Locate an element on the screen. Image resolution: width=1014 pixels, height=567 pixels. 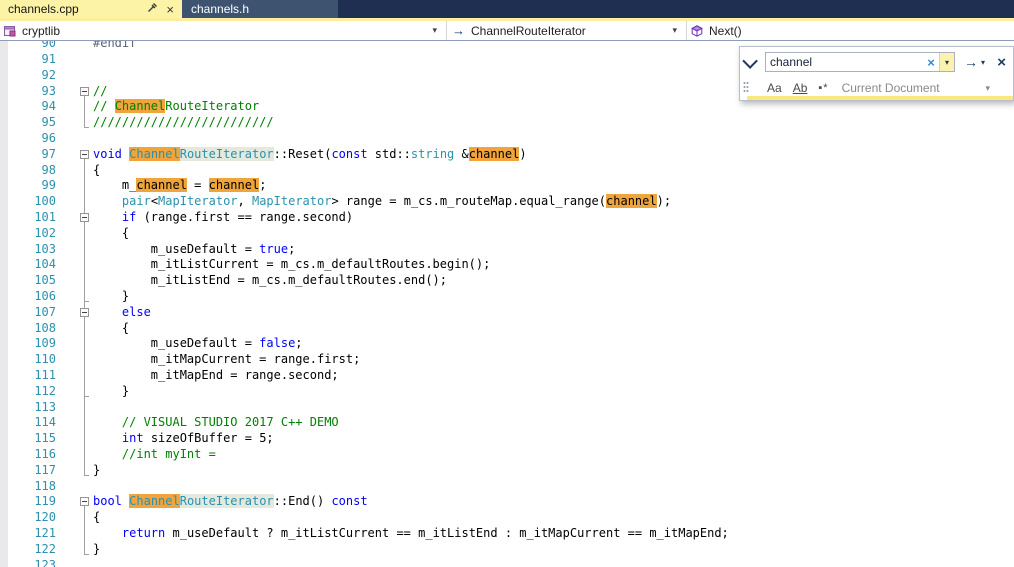
document-tab-bar: channels.cpp × channels.h is located at coordinates (507, 9).